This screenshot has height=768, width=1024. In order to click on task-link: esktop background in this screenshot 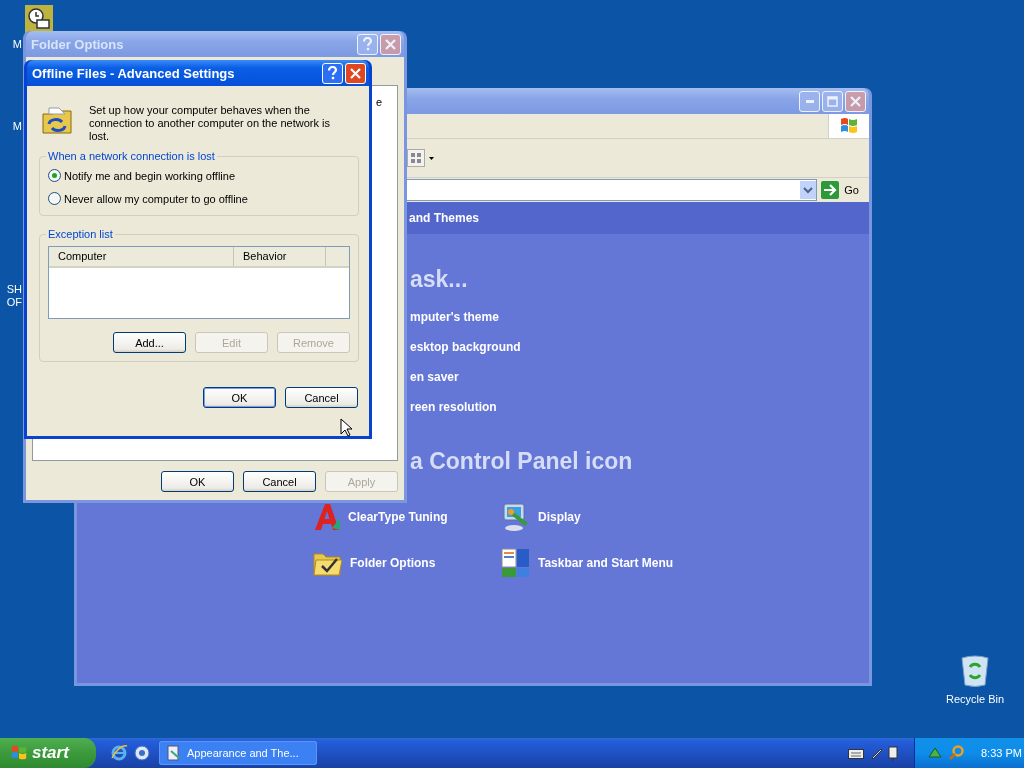, I will do `click(465, 347)`.